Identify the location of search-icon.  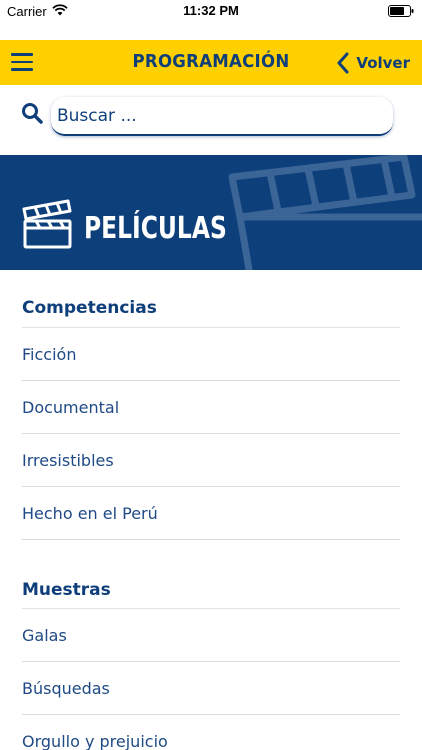
(32, 113).